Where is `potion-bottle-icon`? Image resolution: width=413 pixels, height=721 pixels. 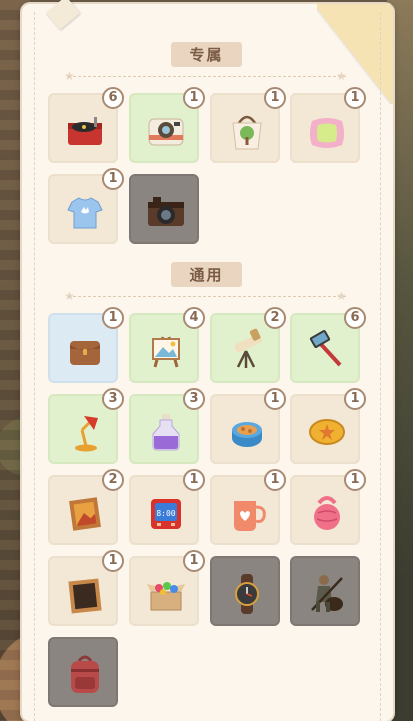 potion-bottle-icon is located at coordinates (166, 432).